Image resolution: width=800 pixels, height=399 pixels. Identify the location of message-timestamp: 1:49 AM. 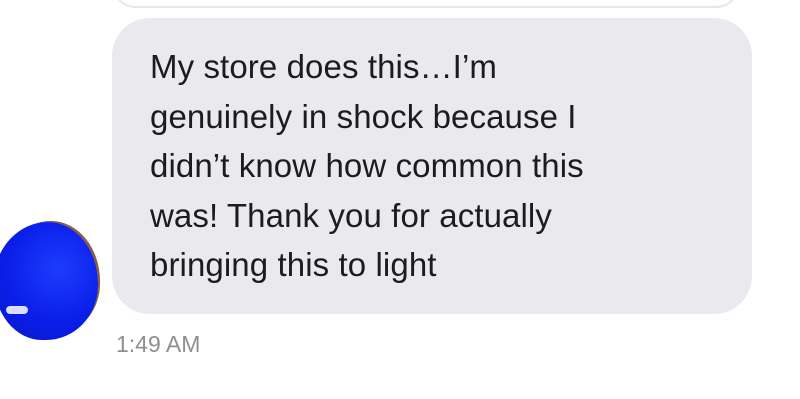
(158, 344).